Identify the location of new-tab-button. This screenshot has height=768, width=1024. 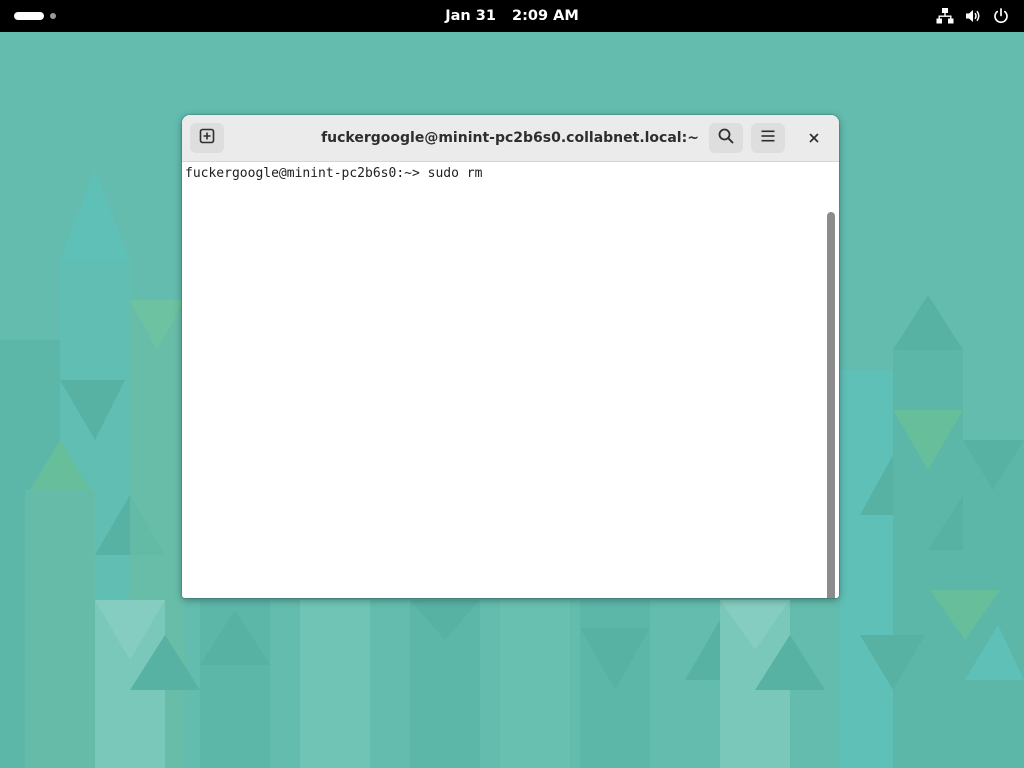
(207, 138).